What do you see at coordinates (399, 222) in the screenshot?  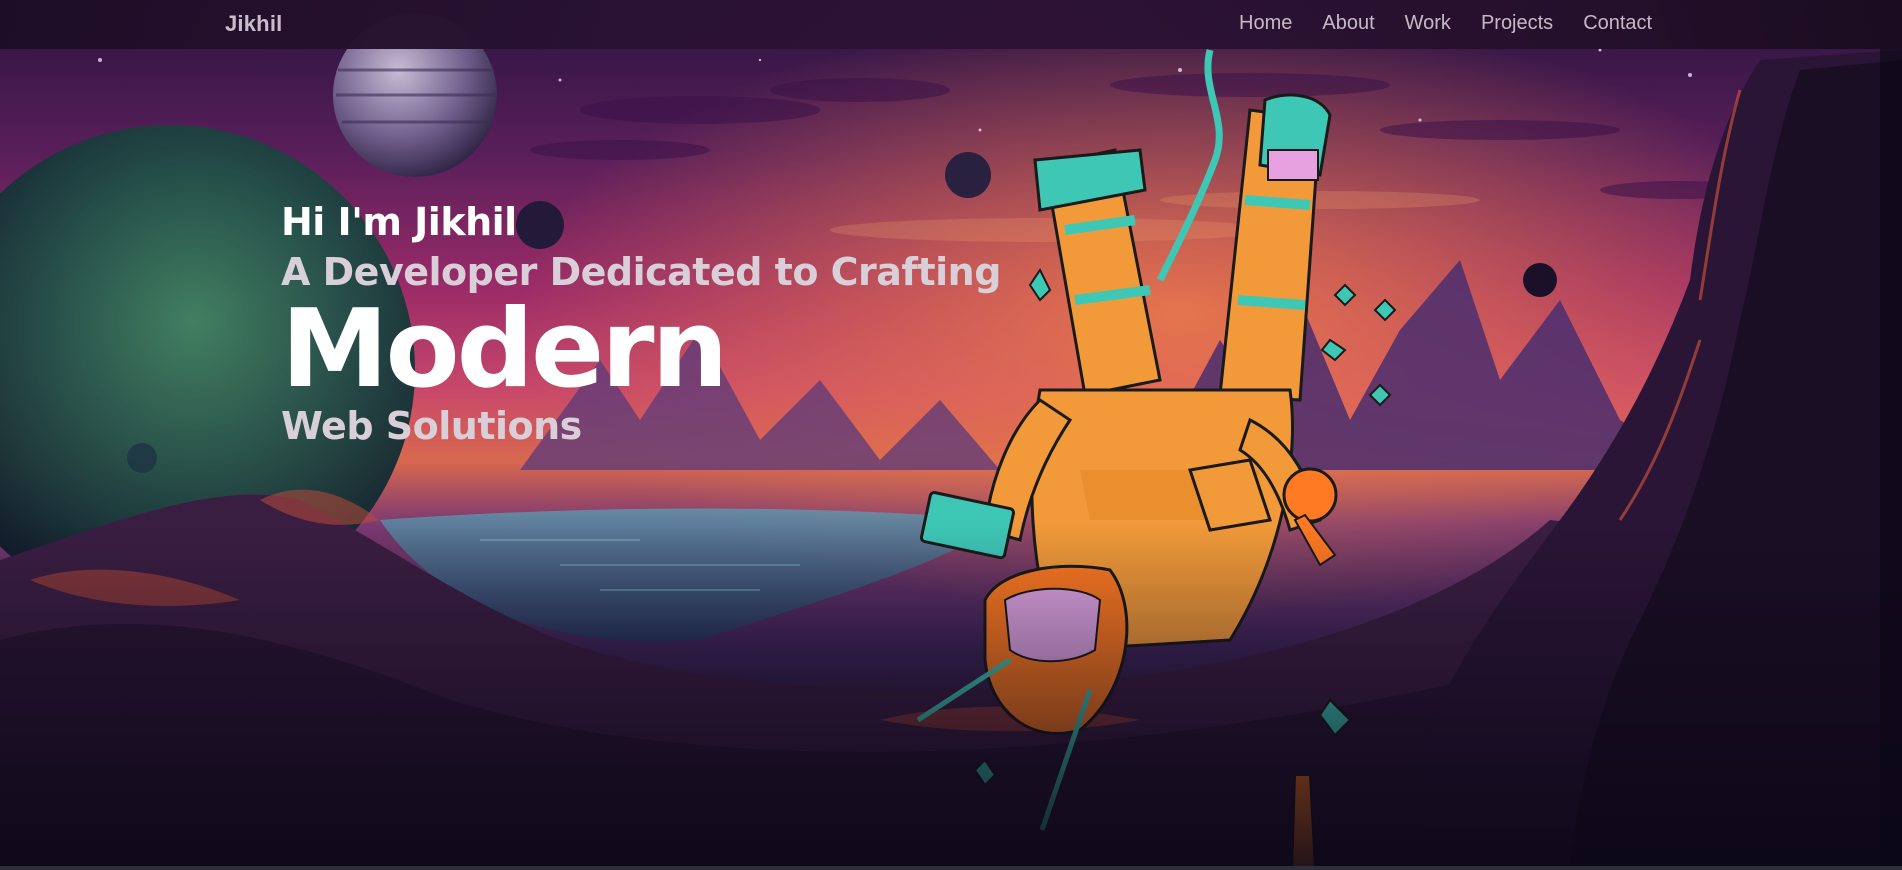 I see `hero-greeting: Hi I'm Jikhil` at bounding box center [399, 222].